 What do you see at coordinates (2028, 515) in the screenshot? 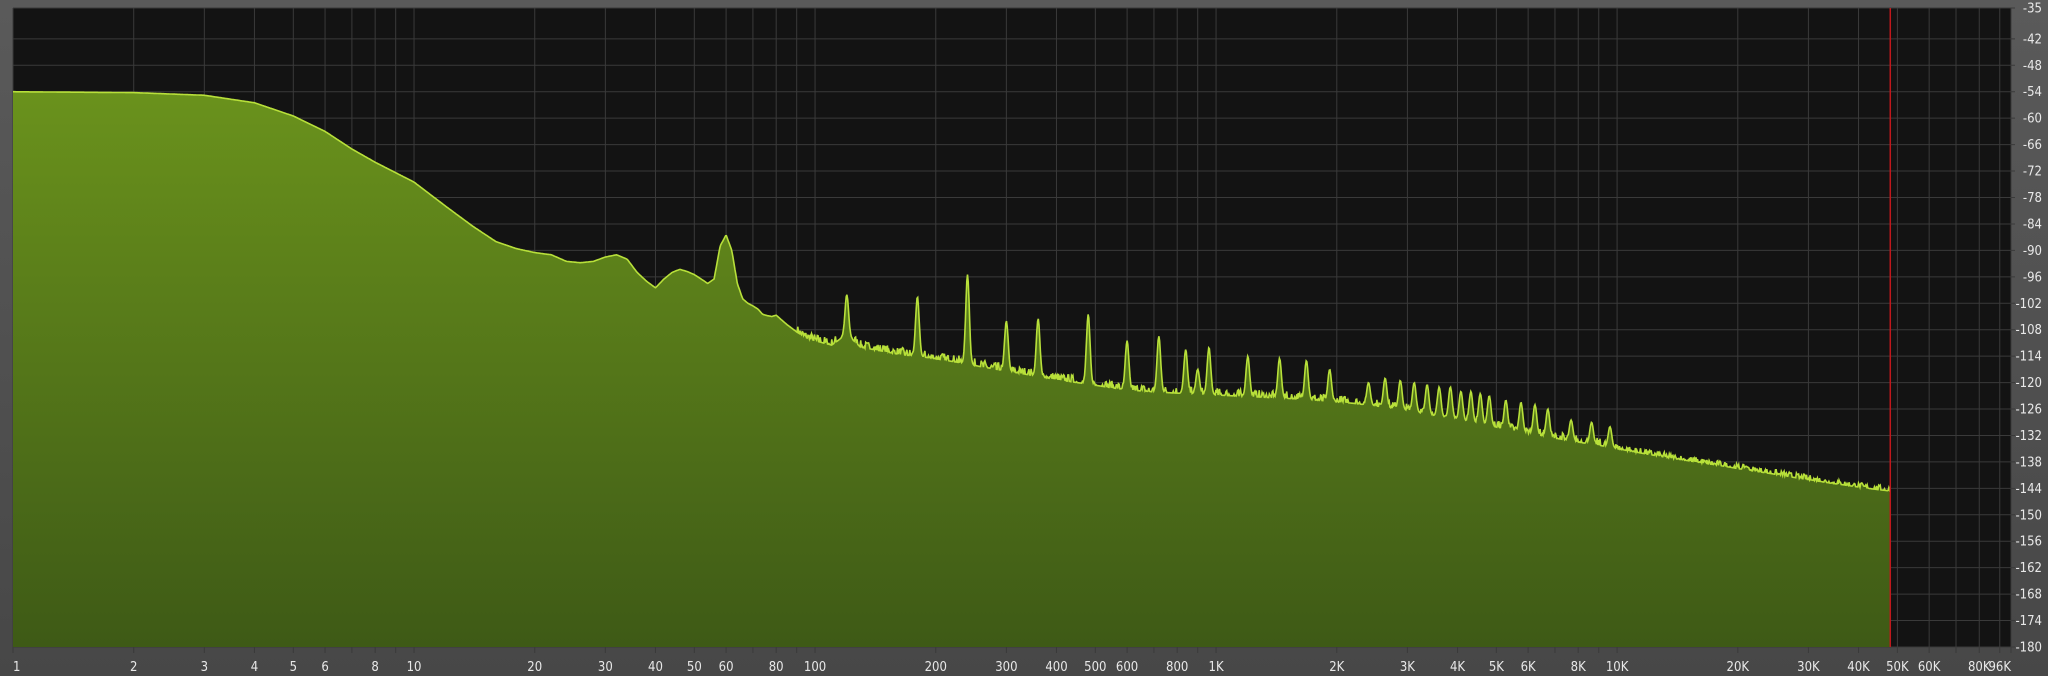
I see `level-tick-label: -150` at bounding box center [2028, 515].